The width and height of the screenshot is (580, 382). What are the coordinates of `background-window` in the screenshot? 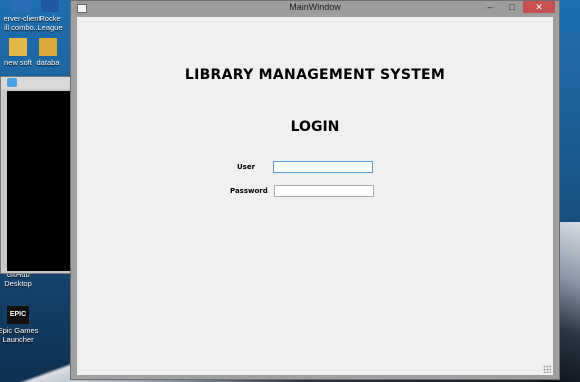 It's located at (37, 175).